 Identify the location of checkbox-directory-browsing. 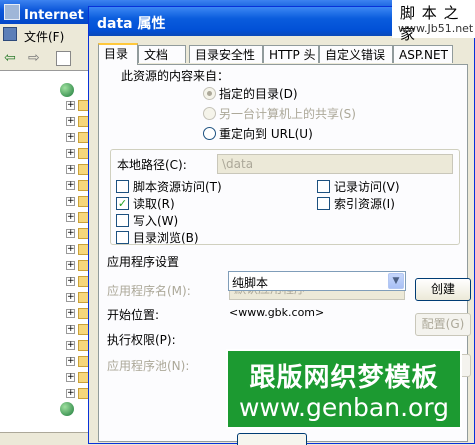
(122, 237).